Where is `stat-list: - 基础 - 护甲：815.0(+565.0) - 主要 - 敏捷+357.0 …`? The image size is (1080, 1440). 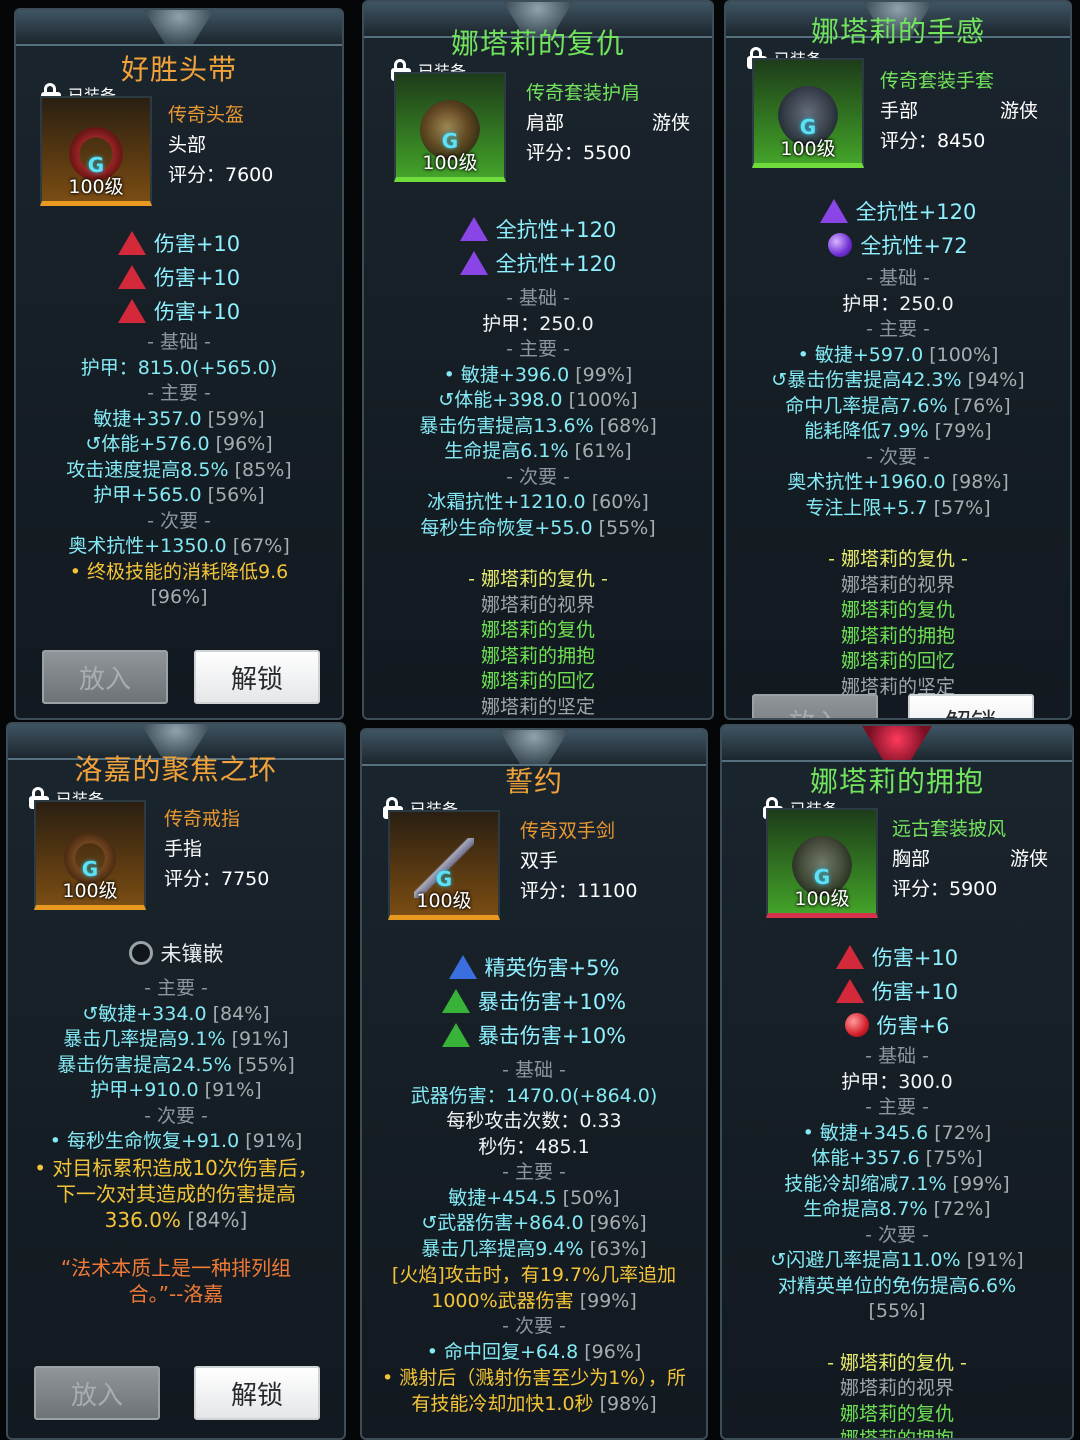
stat-list: - 基础 - 护甲：815.0(+565.0) - 主要 - 敏捷+357.0 … is located at coordinates (179, 470).